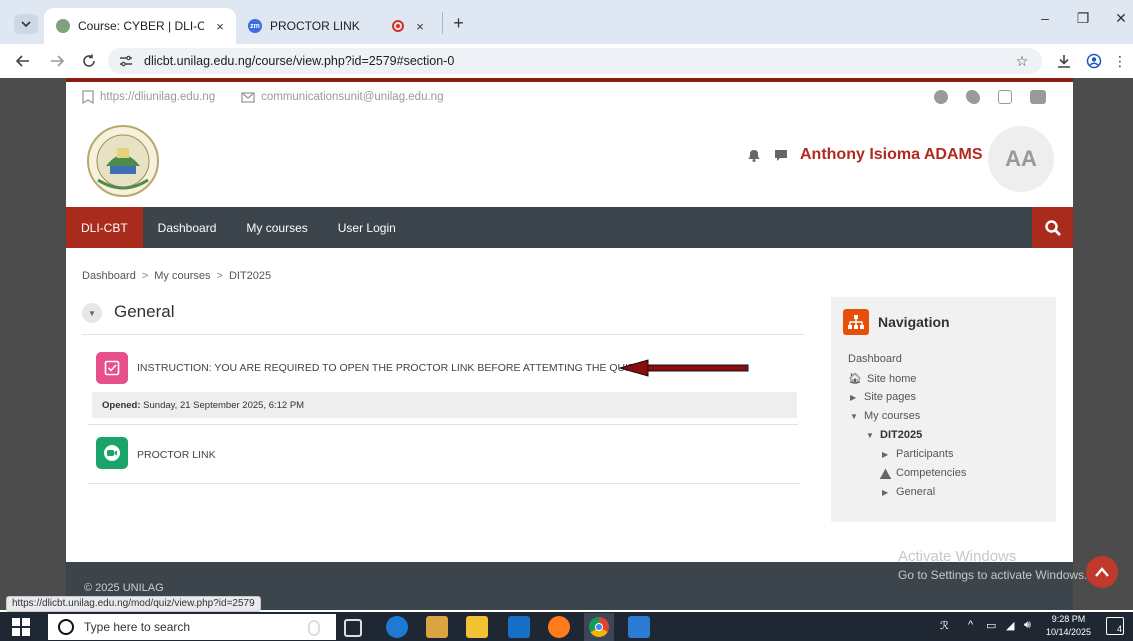 This screenshot has width=1133, height=641. What do you see at coordinates (892, 416) in the screenshot?
I see `nav-tree-label: My courses` at bounding box center [892, 416].